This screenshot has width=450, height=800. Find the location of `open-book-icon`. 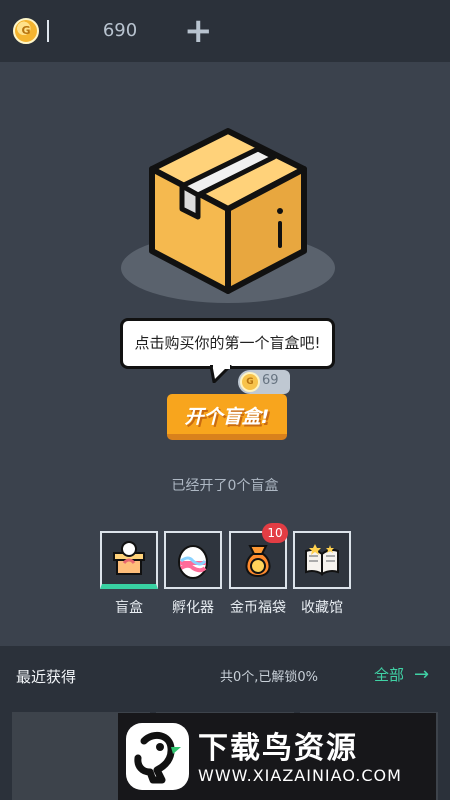

open-book-icon is located at coordinates (322, 560).